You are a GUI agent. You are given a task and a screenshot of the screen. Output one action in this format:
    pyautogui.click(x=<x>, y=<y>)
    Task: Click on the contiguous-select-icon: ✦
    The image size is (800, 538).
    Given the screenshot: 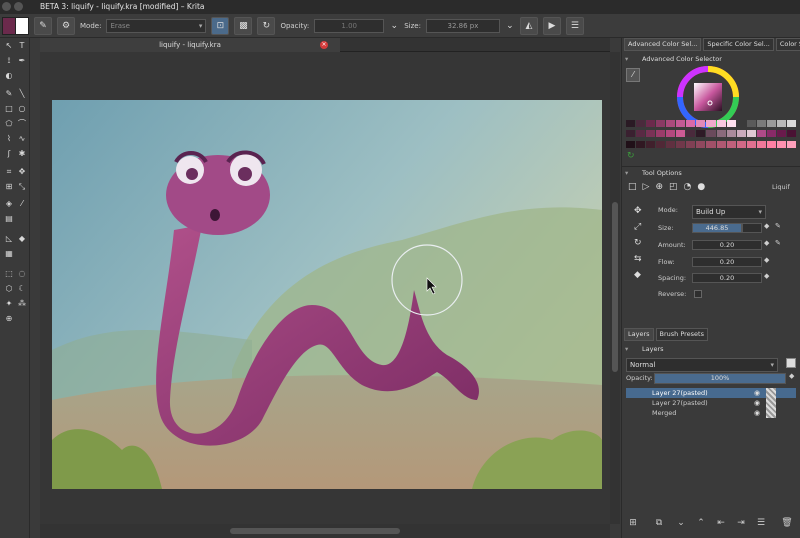 What is the action you would take?
    pyautogui.click(x=9, y=304)
    